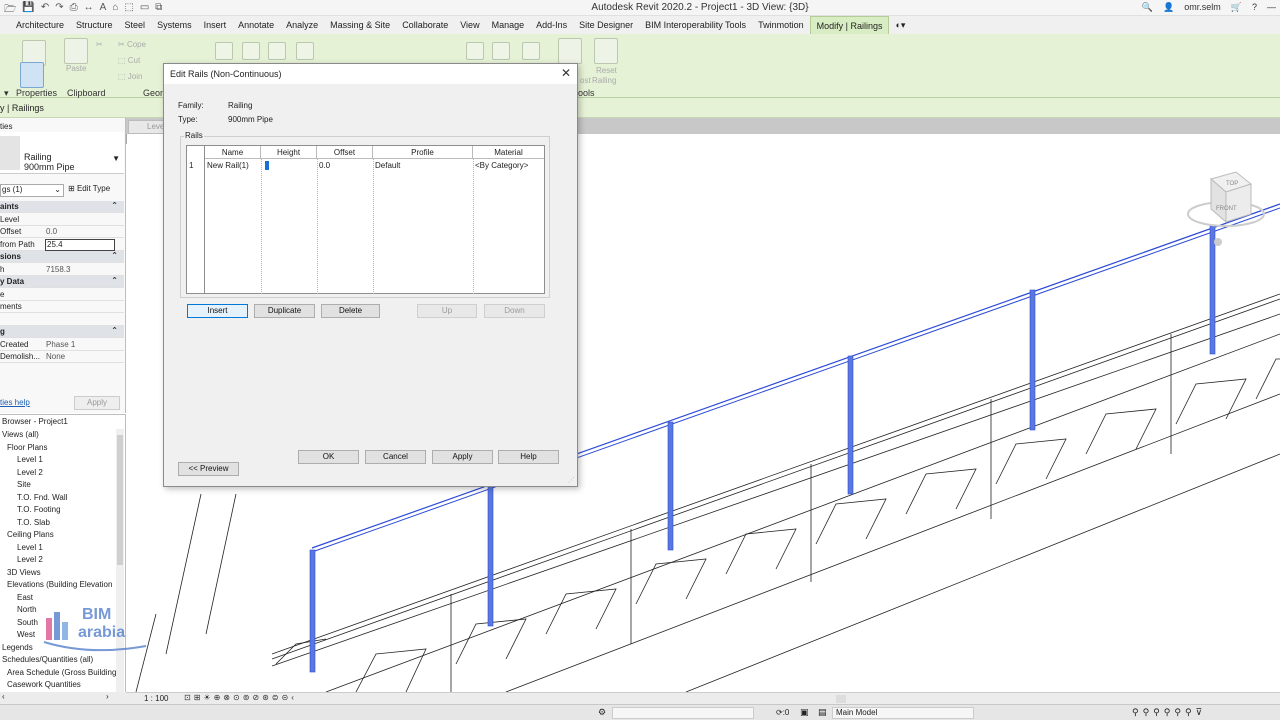 This screenshot has height=720, width=1280. Describe the element at coordinates (551, 25) in the screenshot. I see `tab-add-ins: Add-Ins` at that location.